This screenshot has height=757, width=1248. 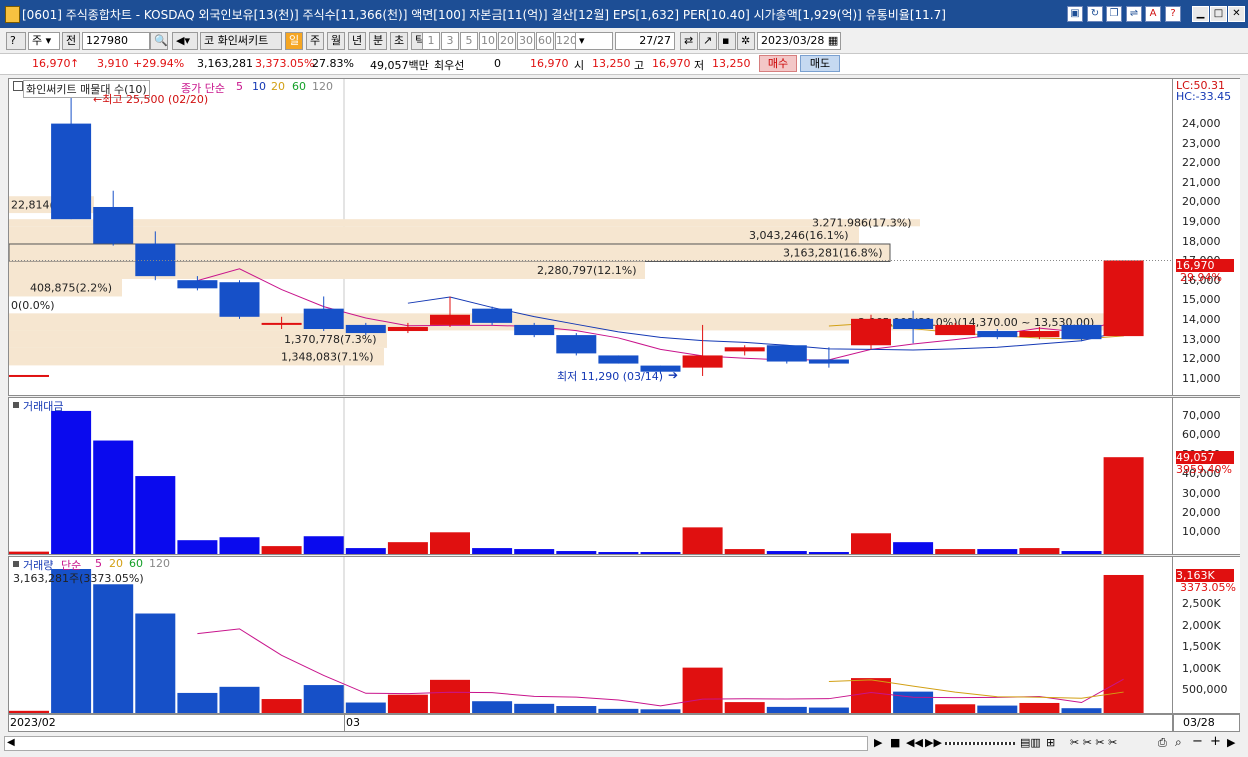 What do you see at coordinates (327, 357) in the screenshot?
I see `volume-profile-label: 1,348,083(7.1%)` at bounding box center [327, 357].